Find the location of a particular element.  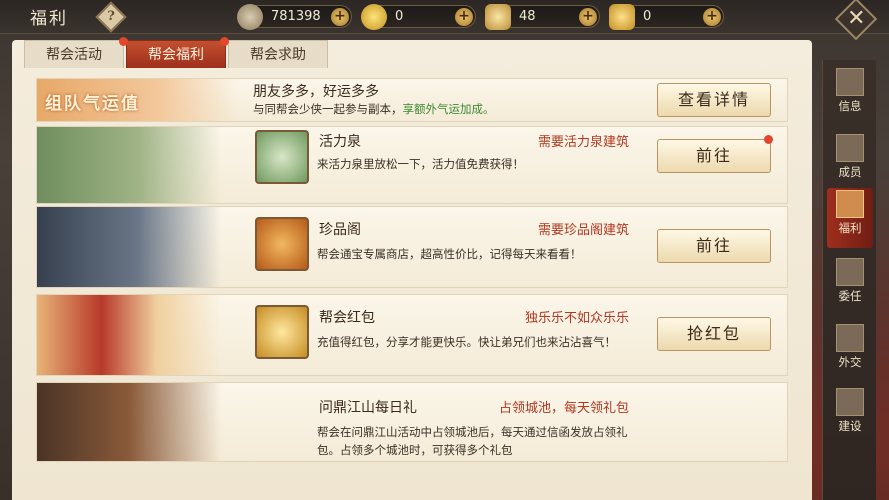

sidebar-item-info: 信息 is located at coordinates (850, 96).